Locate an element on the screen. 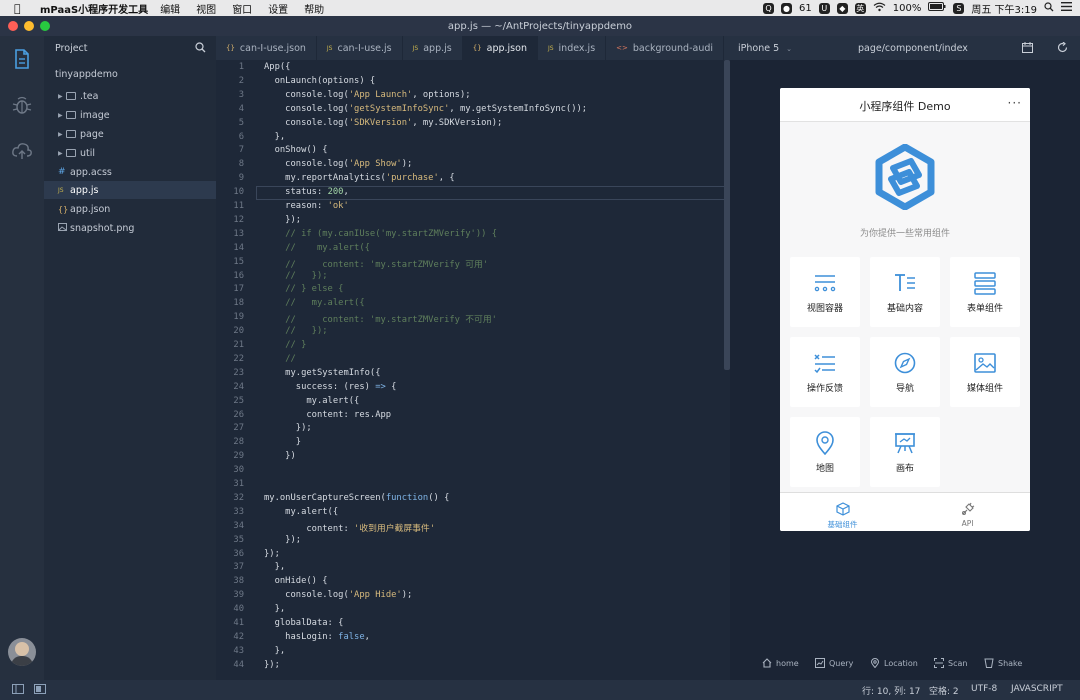  menu-view: 视图 is located at coordinates (206, 8).